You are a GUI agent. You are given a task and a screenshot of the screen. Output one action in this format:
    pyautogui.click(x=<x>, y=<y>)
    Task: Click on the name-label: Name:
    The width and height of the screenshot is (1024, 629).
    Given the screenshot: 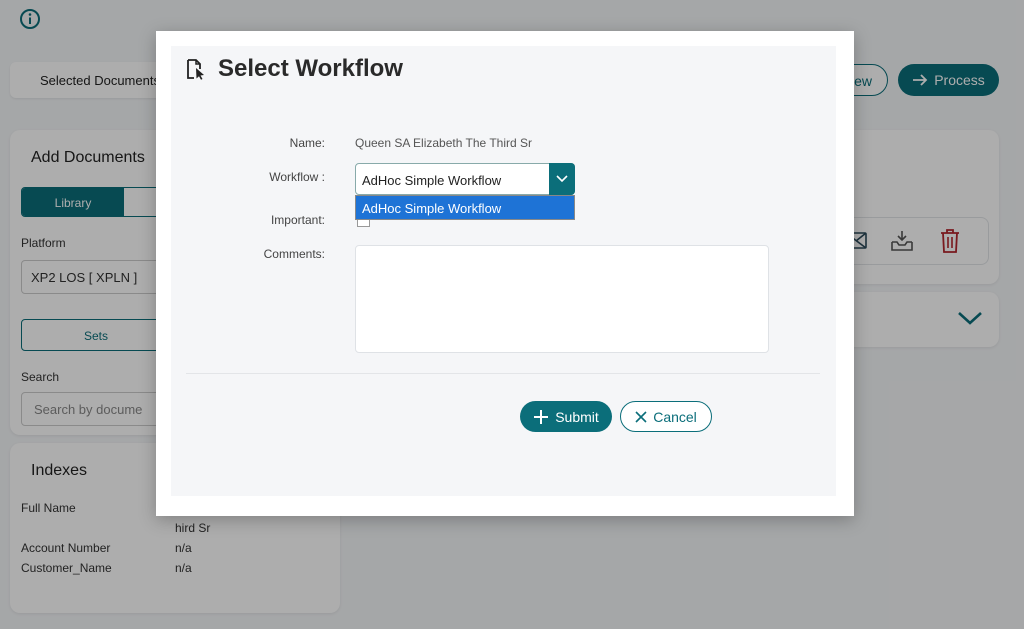 What is the action you would take?
    pyautogui.click(x=307, y=143)
    